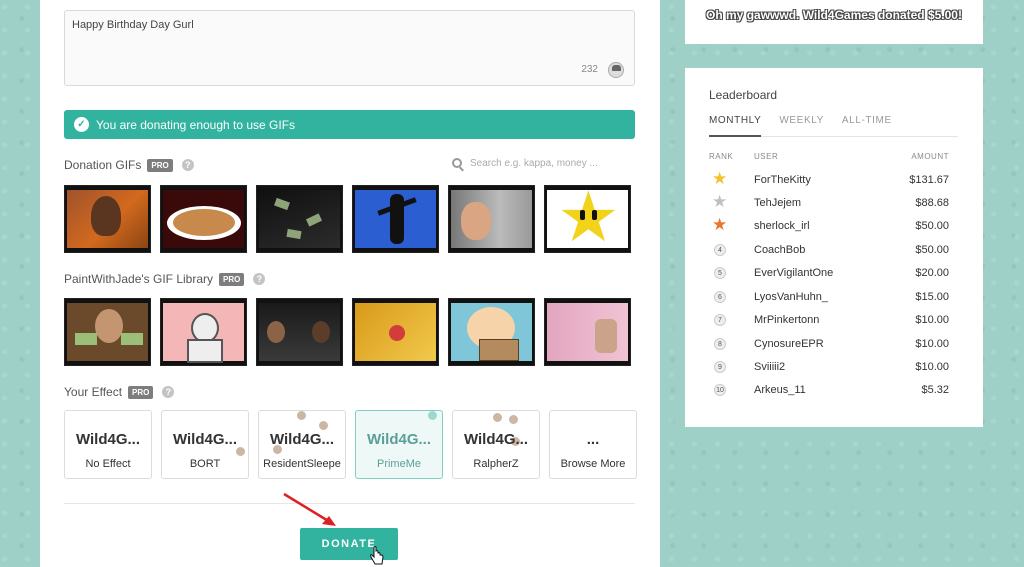 The image size is (1024, 567). I want to click on rank-badge: 7, so click(720, 320).